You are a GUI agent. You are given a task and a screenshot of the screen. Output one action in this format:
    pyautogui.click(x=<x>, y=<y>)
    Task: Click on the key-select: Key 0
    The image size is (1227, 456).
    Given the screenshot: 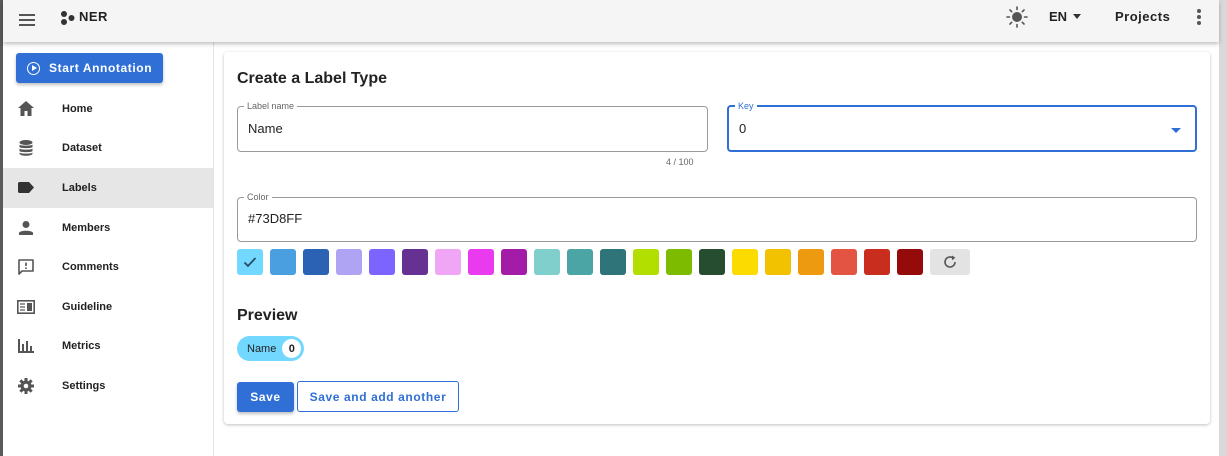 What is the action you would take?
    pyautogui.click(x=962, y=126)
    